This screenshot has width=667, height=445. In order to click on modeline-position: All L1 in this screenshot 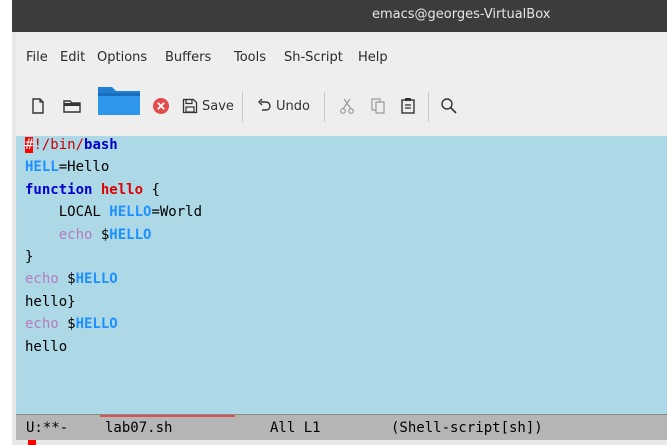, I will do `click(295, 428)`.